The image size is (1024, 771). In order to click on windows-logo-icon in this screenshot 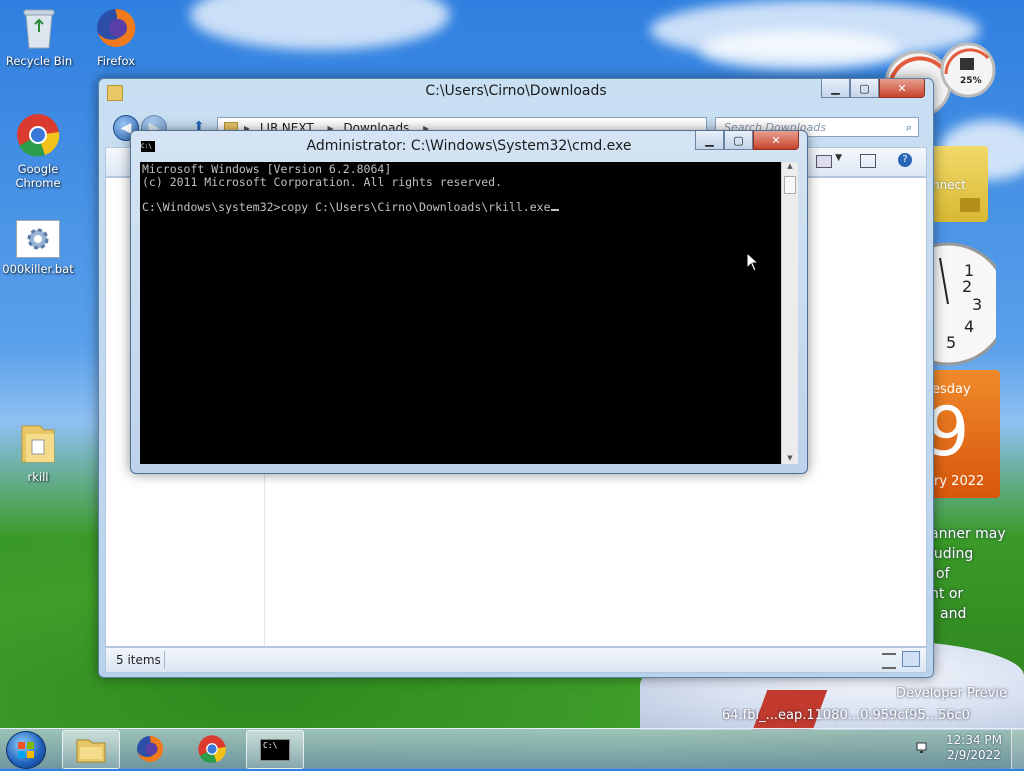, I will do `click(26, 750)`.